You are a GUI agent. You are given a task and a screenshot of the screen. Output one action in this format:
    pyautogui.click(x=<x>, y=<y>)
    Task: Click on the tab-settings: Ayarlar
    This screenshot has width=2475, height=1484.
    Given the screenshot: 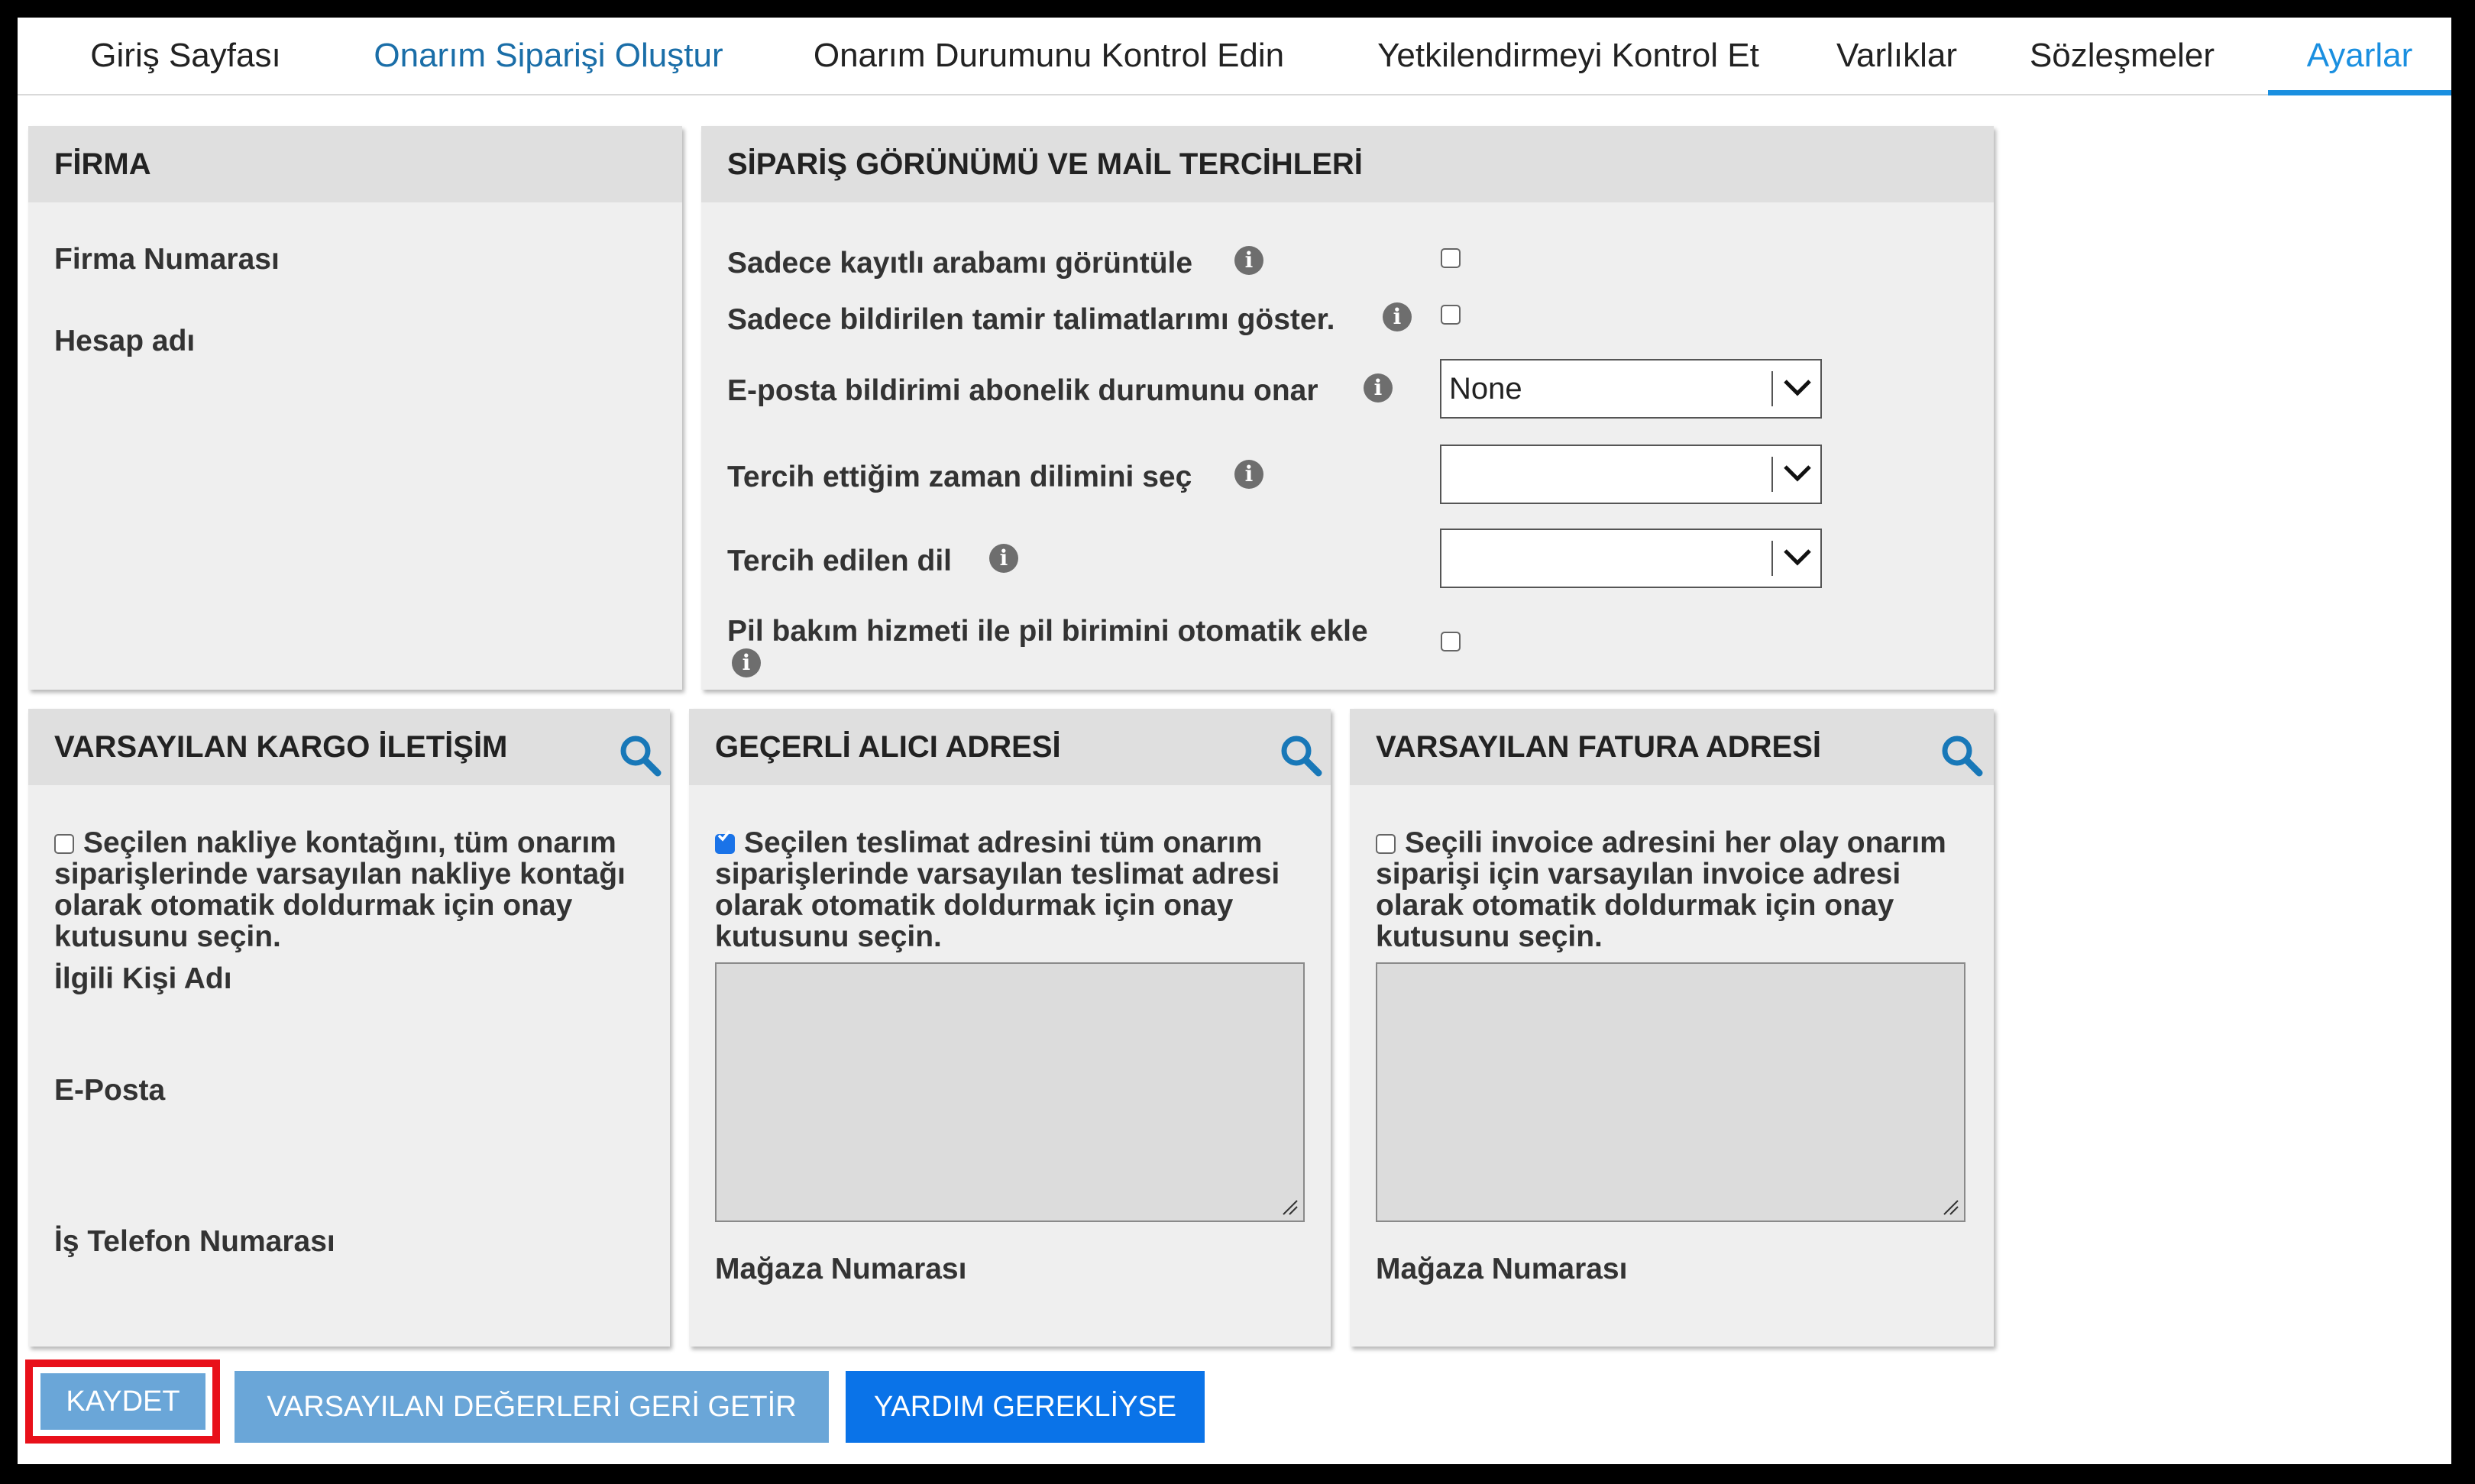 What is the action you would take?
    pyautogui.click(x=2359, y=56)
    